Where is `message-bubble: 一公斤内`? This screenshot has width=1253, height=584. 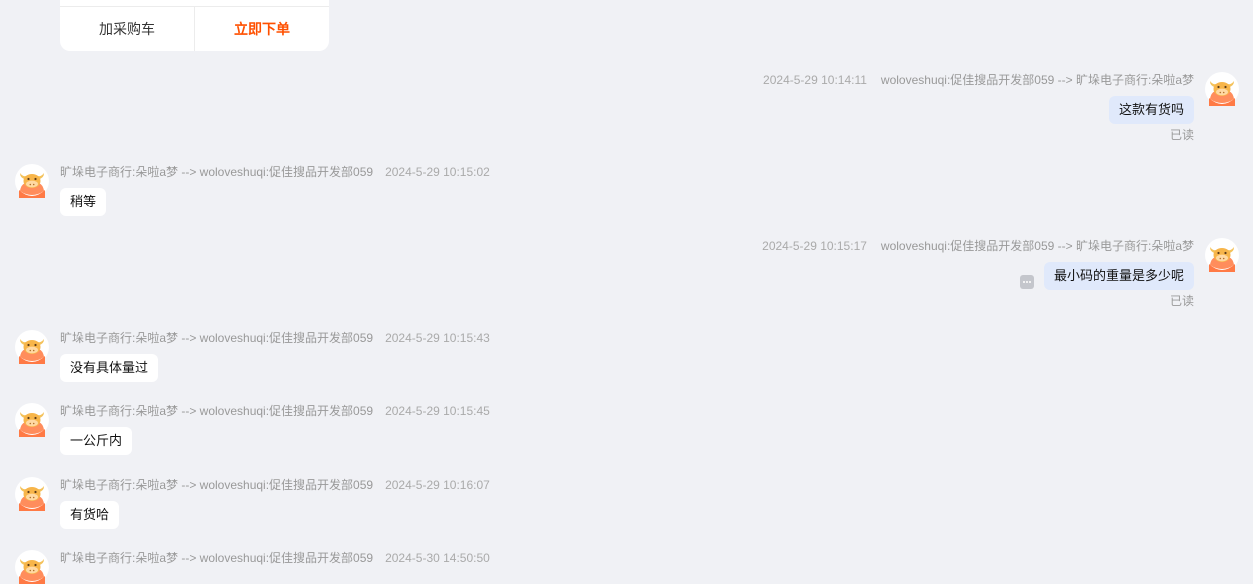 message-bubble: 一公斤内 is located at coordinates (96, 441).